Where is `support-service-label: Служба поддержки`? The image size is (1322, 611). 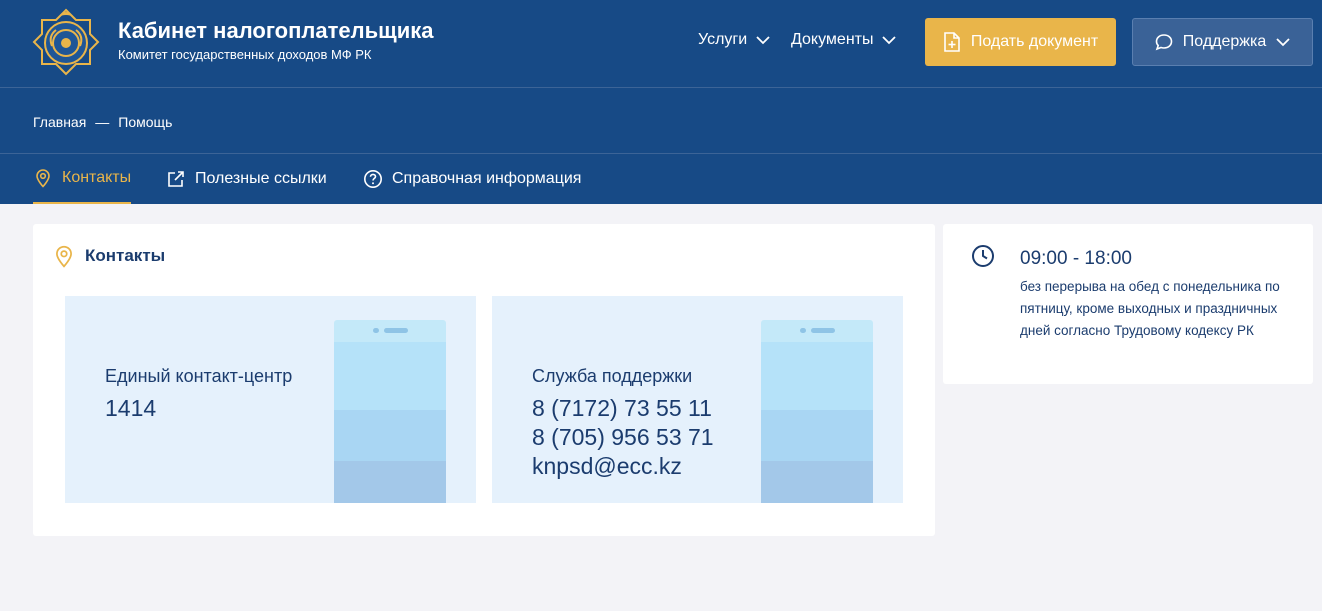
support-service-label: Служба поддержки is located at coordinates (612, 376).